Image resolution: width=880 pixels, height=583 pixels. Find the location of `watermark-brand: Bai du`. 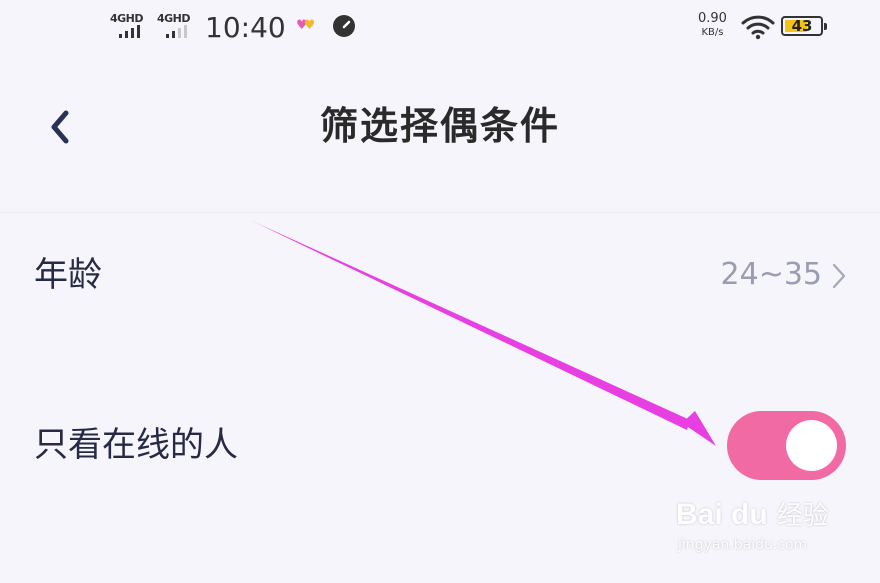

watermark-brand: Bai du is located at coordinates (722, 514).